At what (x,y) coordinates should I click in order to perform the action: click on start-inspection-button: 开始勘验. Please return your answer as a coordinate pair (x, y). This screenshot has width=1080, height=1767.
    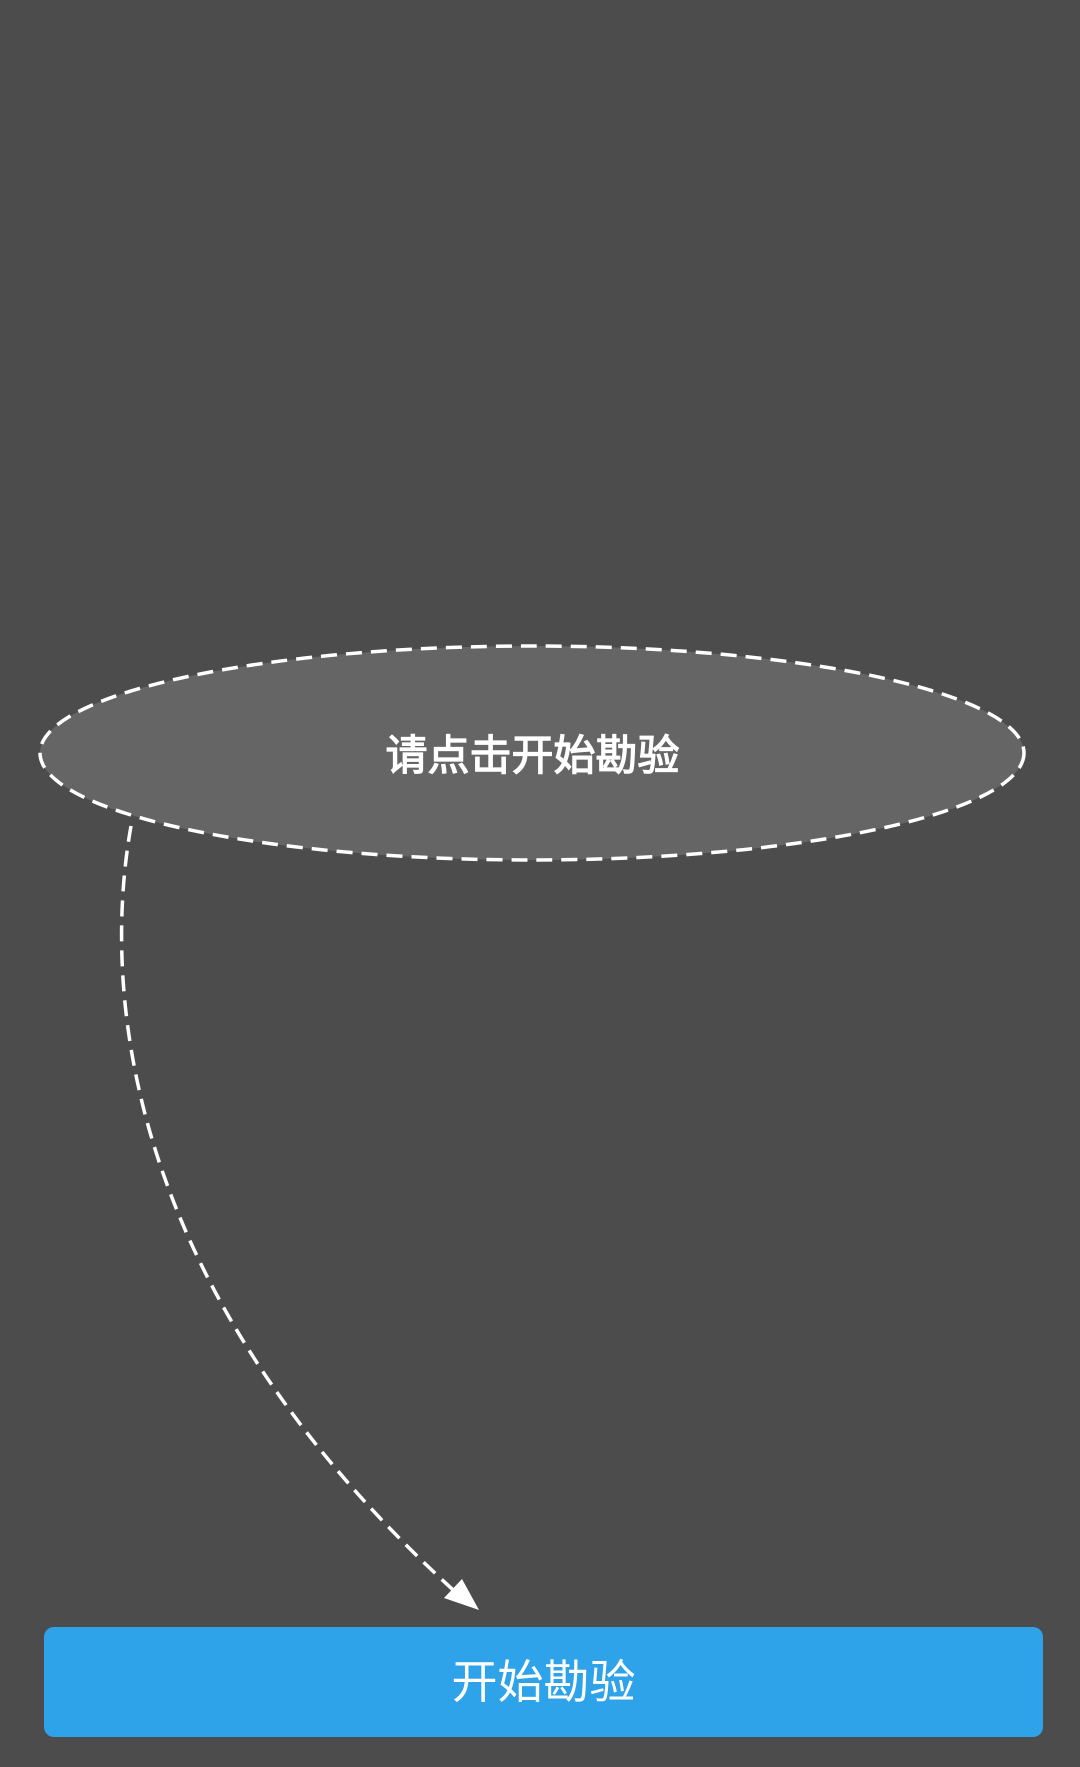
    Looking at the image, I should click on (543, 1682).